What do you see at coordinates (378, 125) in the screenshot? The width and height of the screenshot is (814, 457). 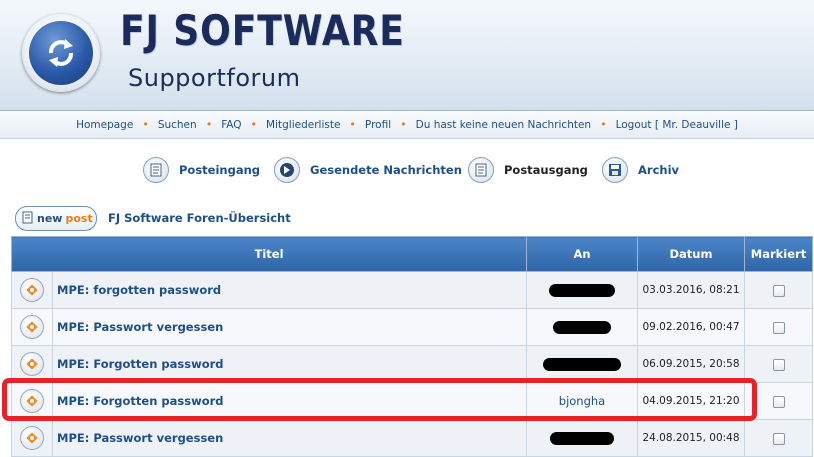 I see `nav-profile: Profil` at bounding box center [378, 125].